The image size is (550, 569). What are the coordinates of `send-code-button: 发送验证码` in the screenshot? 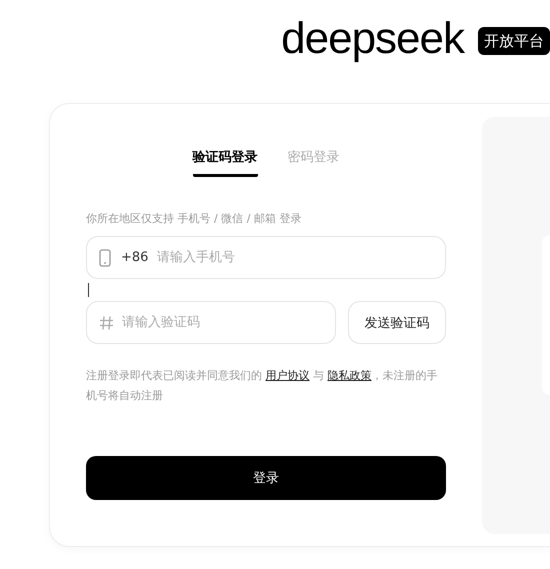 It's located at (397, 322).